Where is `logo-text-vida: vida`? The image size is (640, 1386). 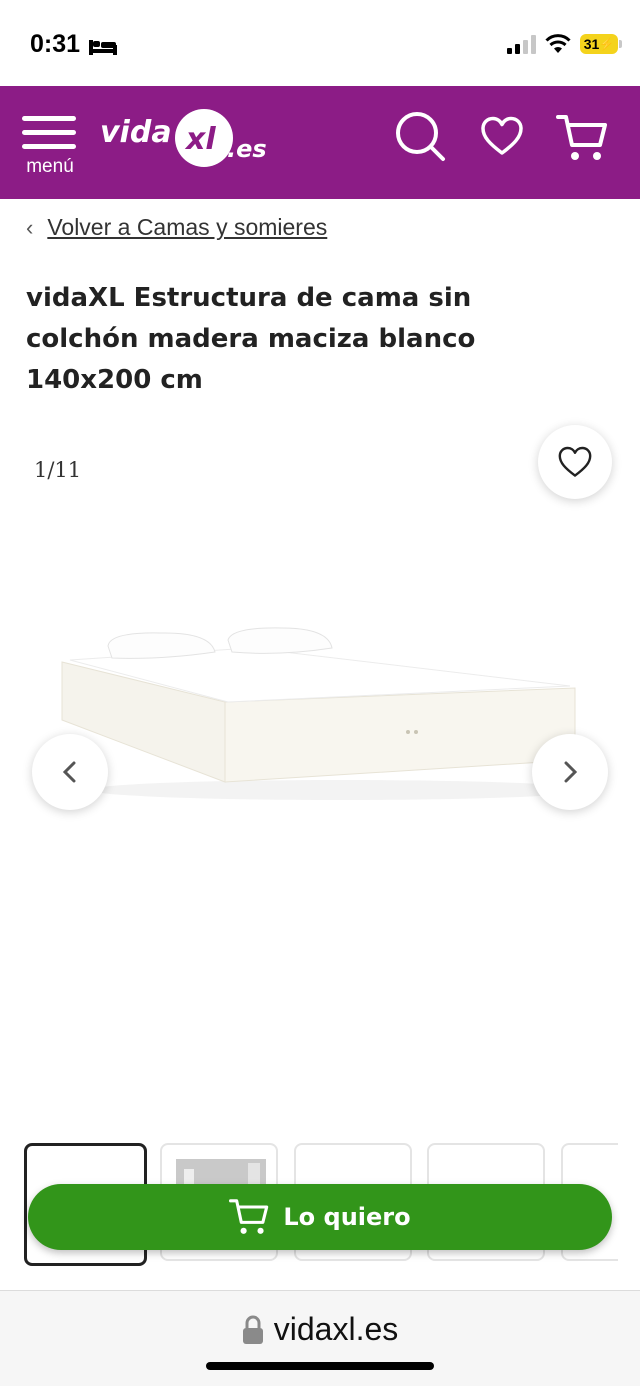
logo-text-vida: vida is located at coordinates (136, 132).